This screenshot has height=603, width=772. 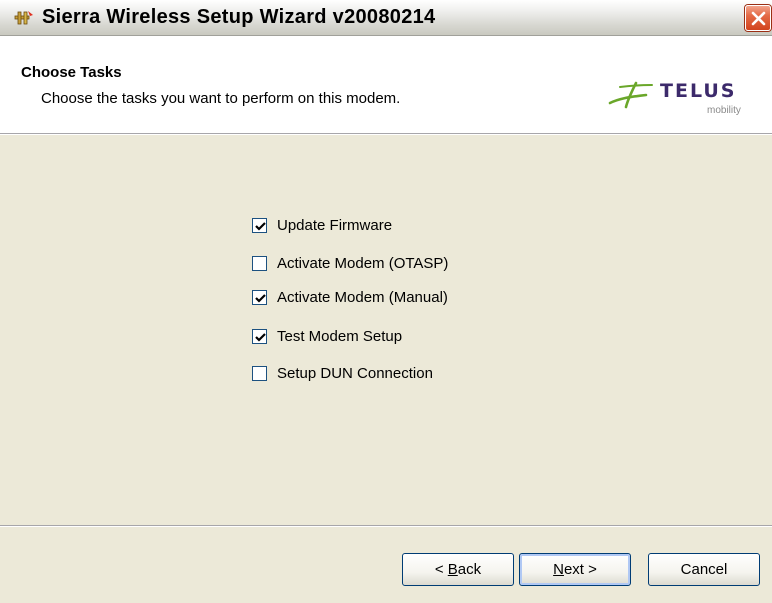 What do you see at coordinates (724, 110) in the screenshot?
I see `logo-sub-text: mobility` at bounding box center [724, 110].